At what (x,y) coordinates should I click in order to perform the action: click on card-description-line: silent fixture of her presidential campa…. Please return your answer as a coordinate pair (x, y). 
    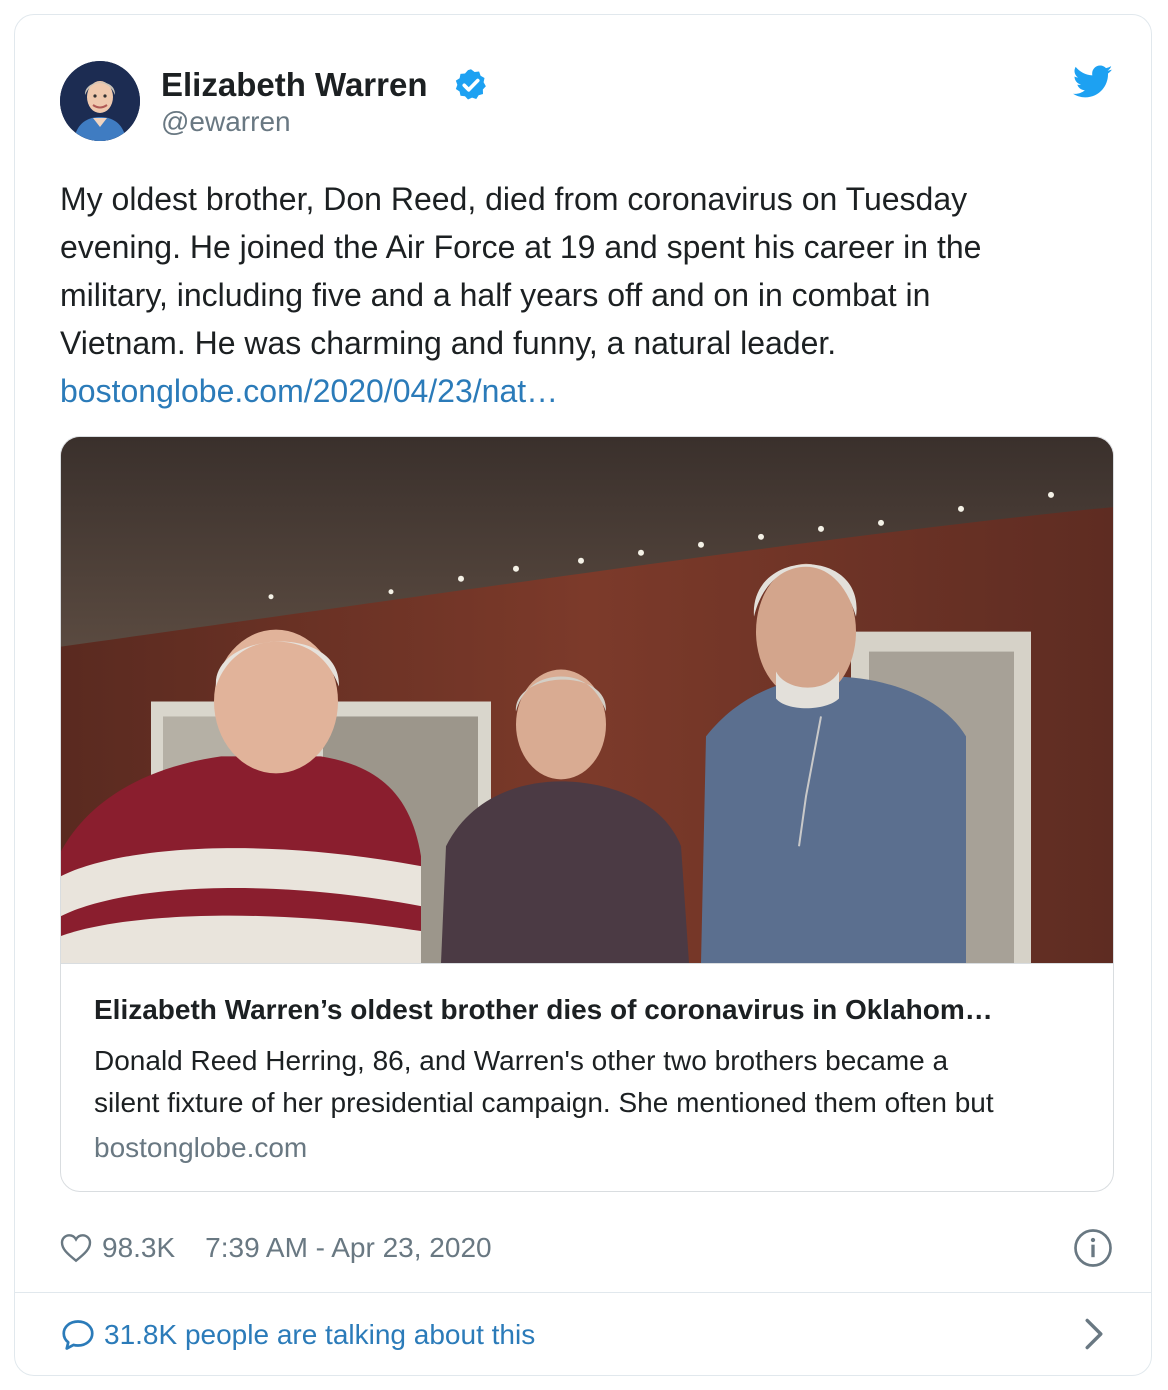
    Looking at the image, I should click on (544, 1102).